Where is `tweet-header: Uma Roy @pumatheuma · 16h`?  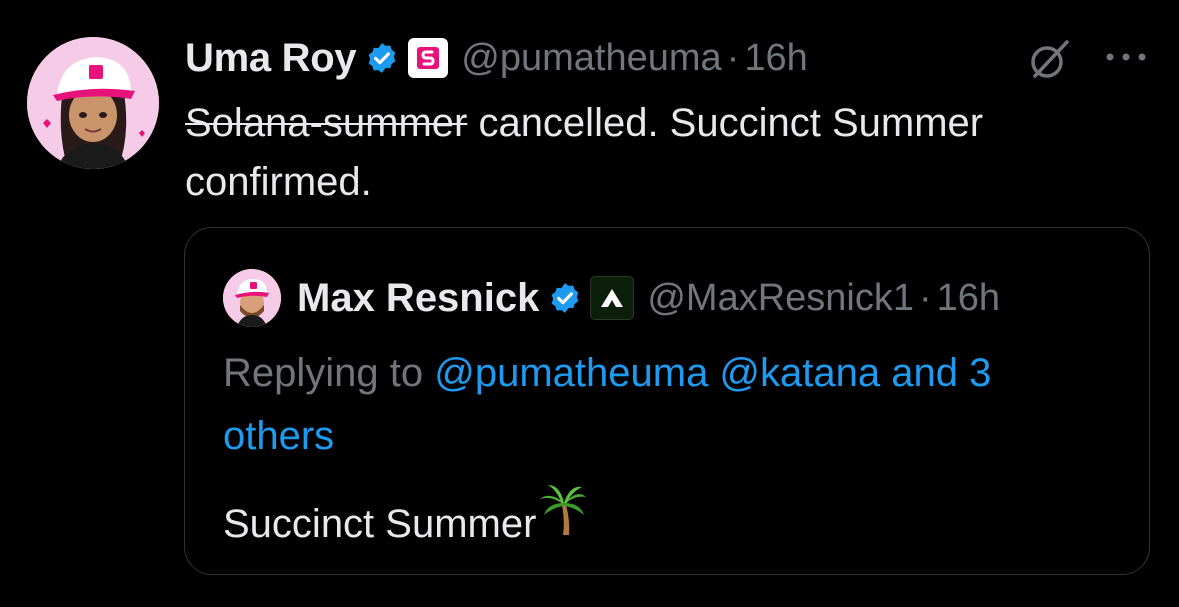
tweet-header: Uma Roy @pumatheuma · 16h is located at coordinates (496, 58).